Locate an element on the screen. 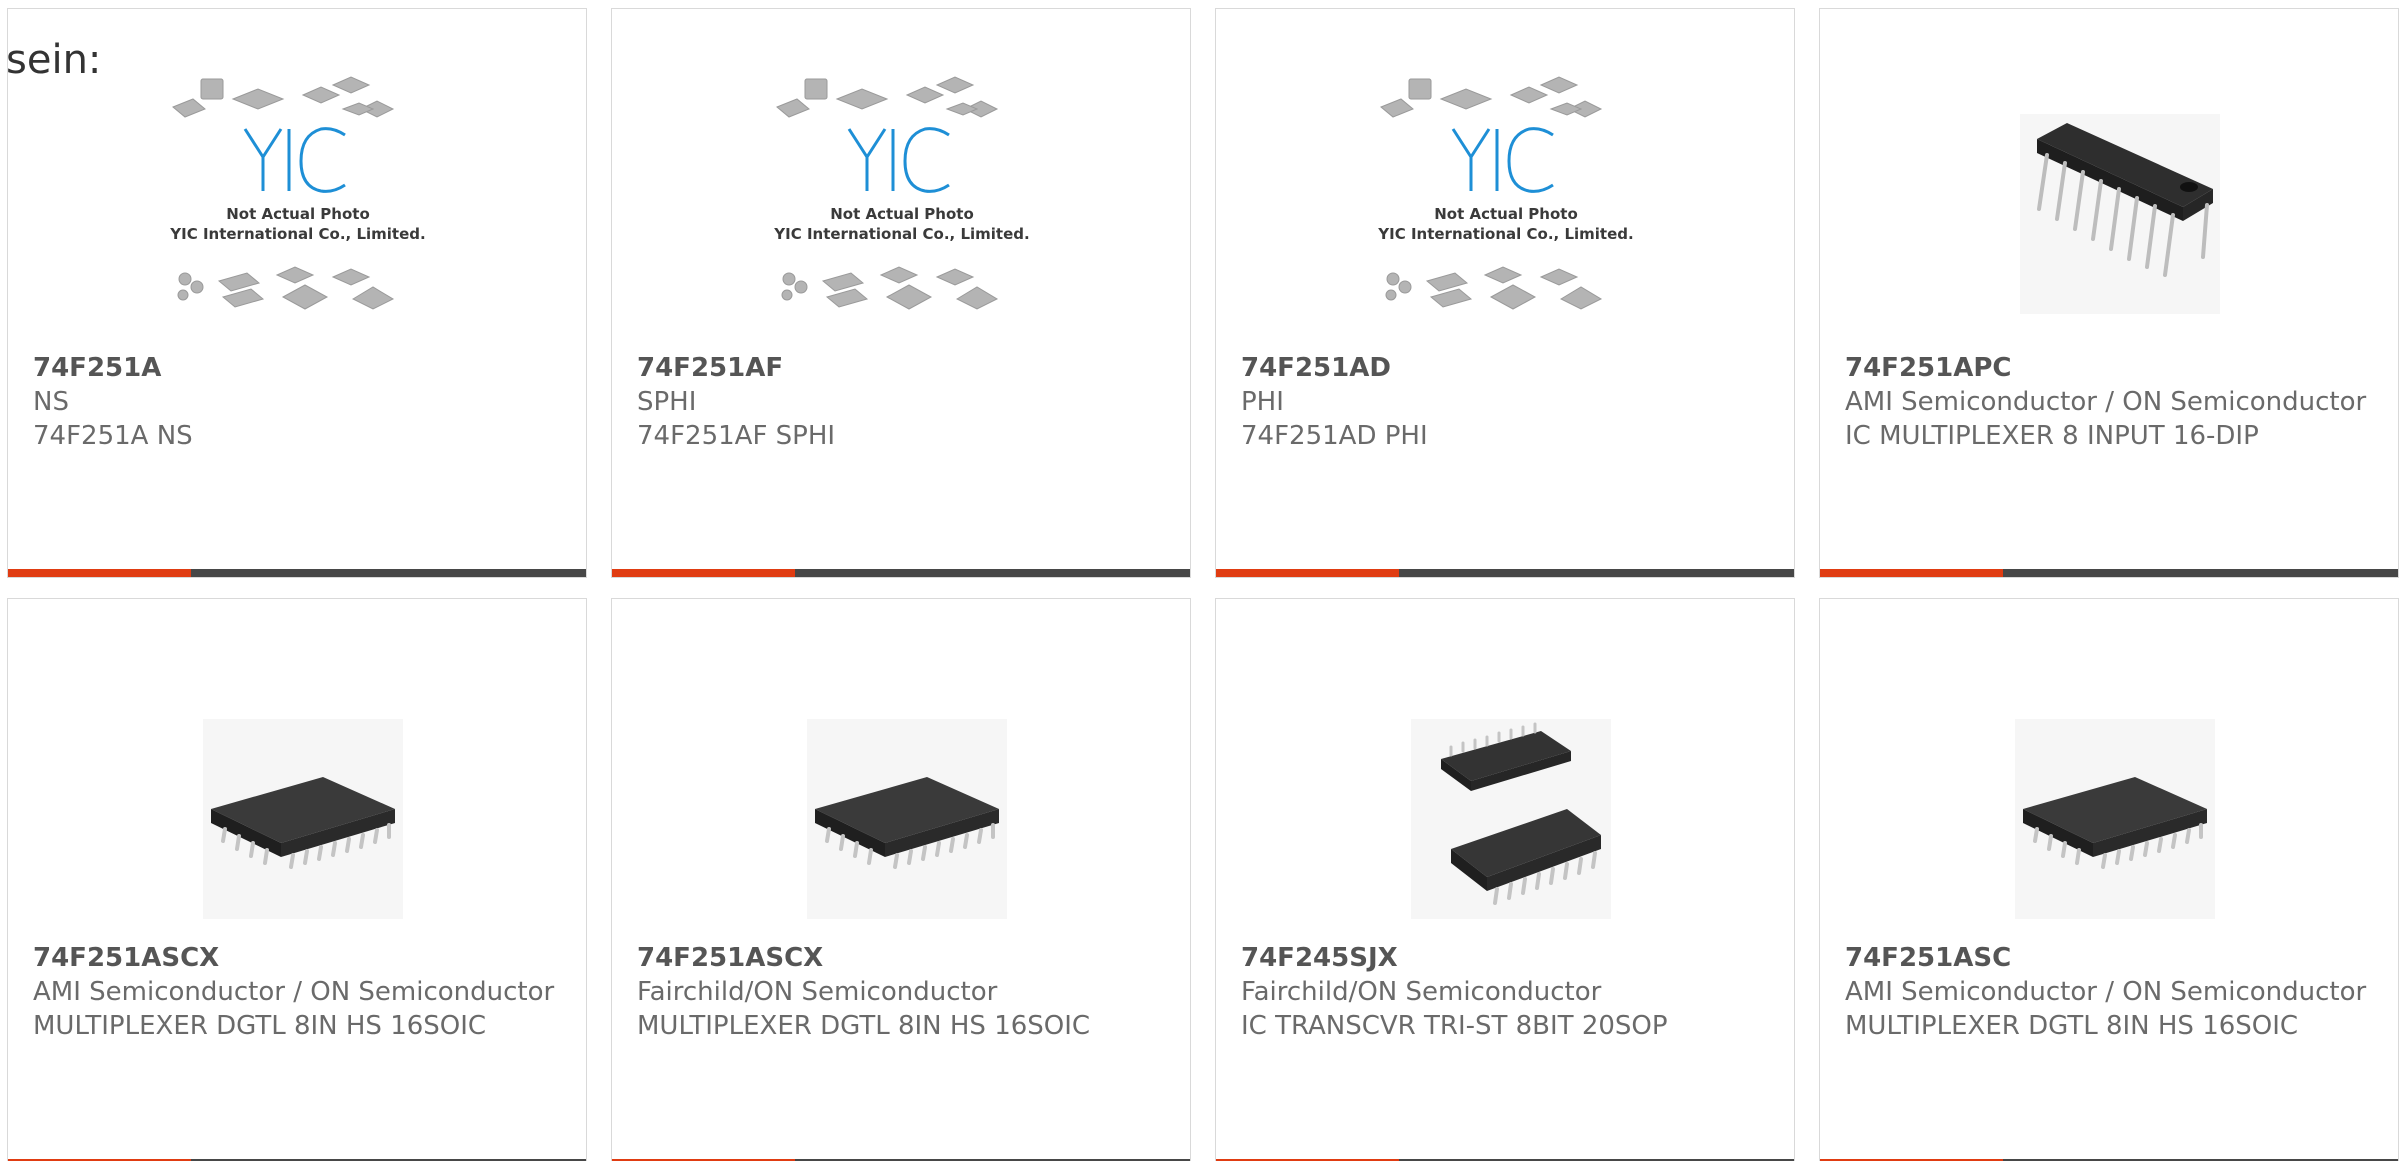 The height and width of the screenshot is (1161, 2400). product-info: 74F251A NS 74F251A NS is located at coordinates (299, 402).